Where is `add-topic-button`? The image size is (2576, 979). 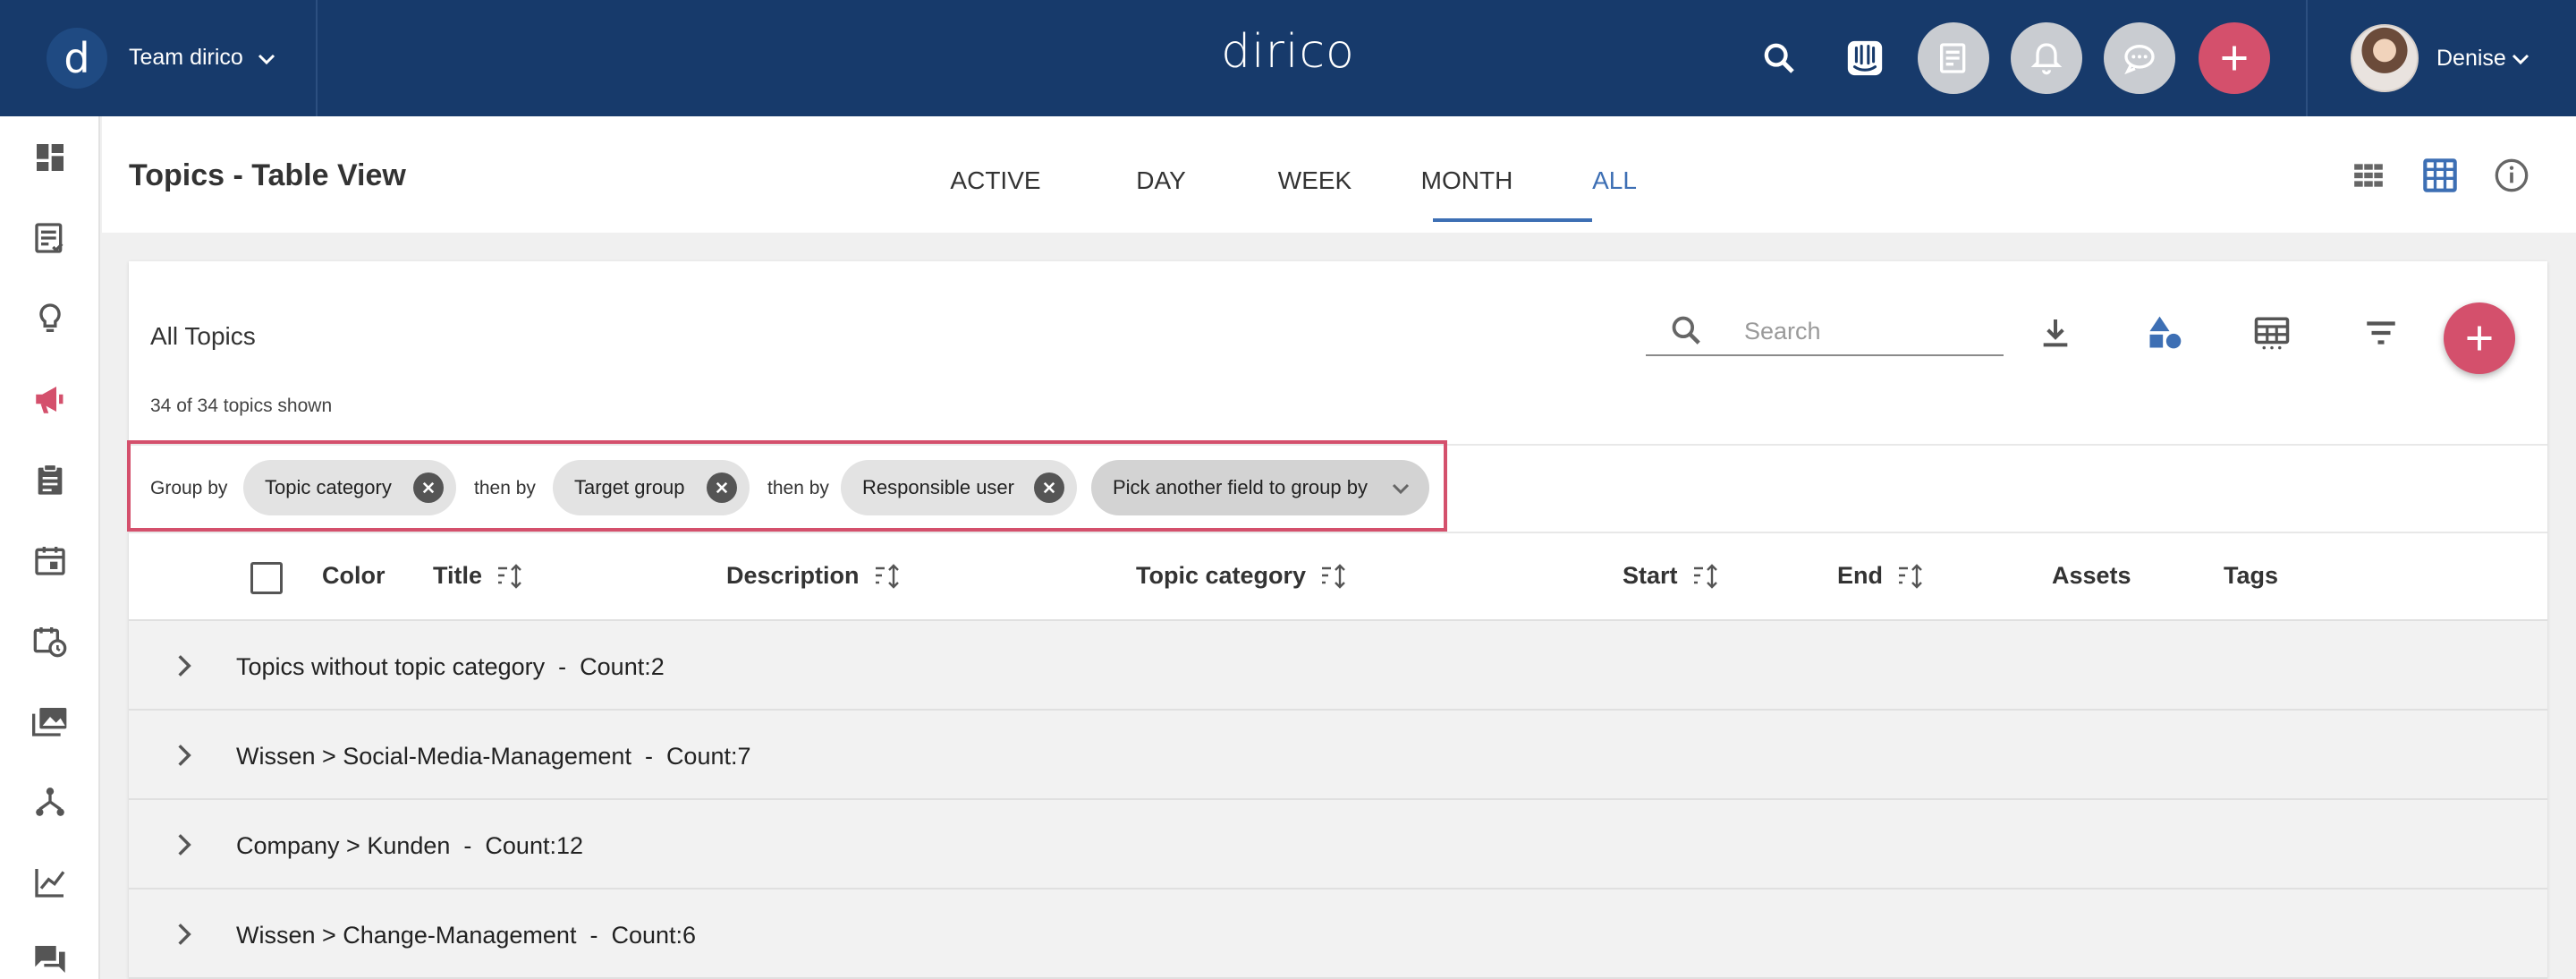
add-topic-button is located at coordinates (2479, 338).